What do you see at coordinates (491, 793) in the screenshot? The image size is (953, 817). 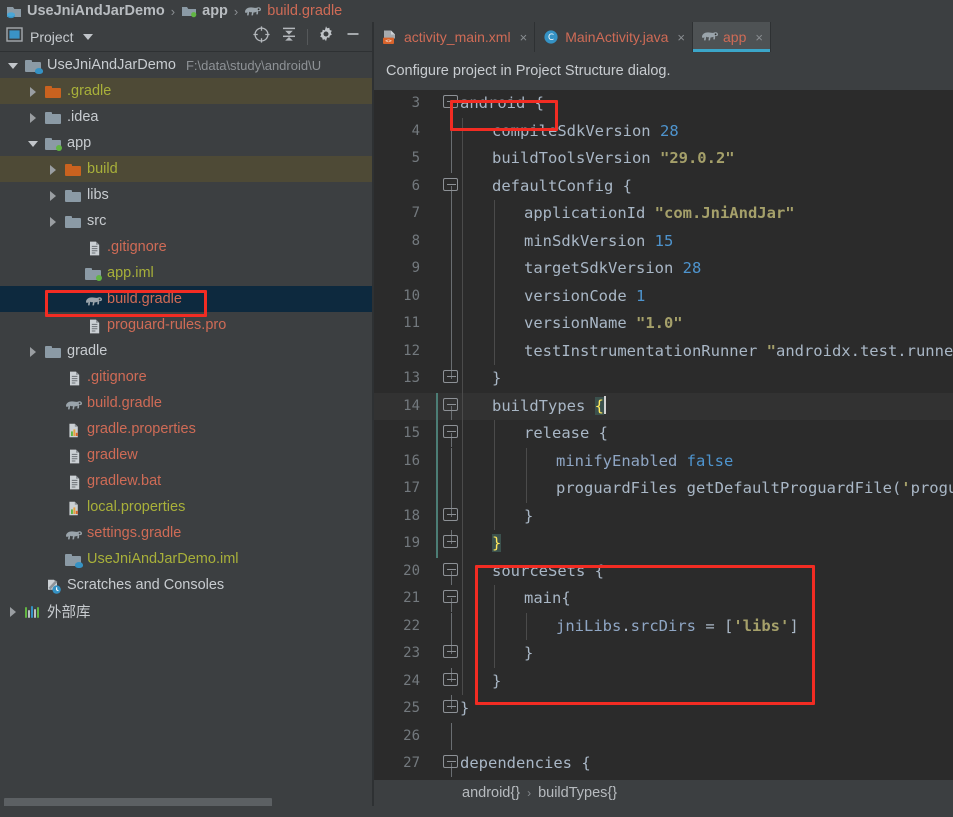 I see `editor-breadcrumb-item-android: android{}` at bounding box center [491, 793].